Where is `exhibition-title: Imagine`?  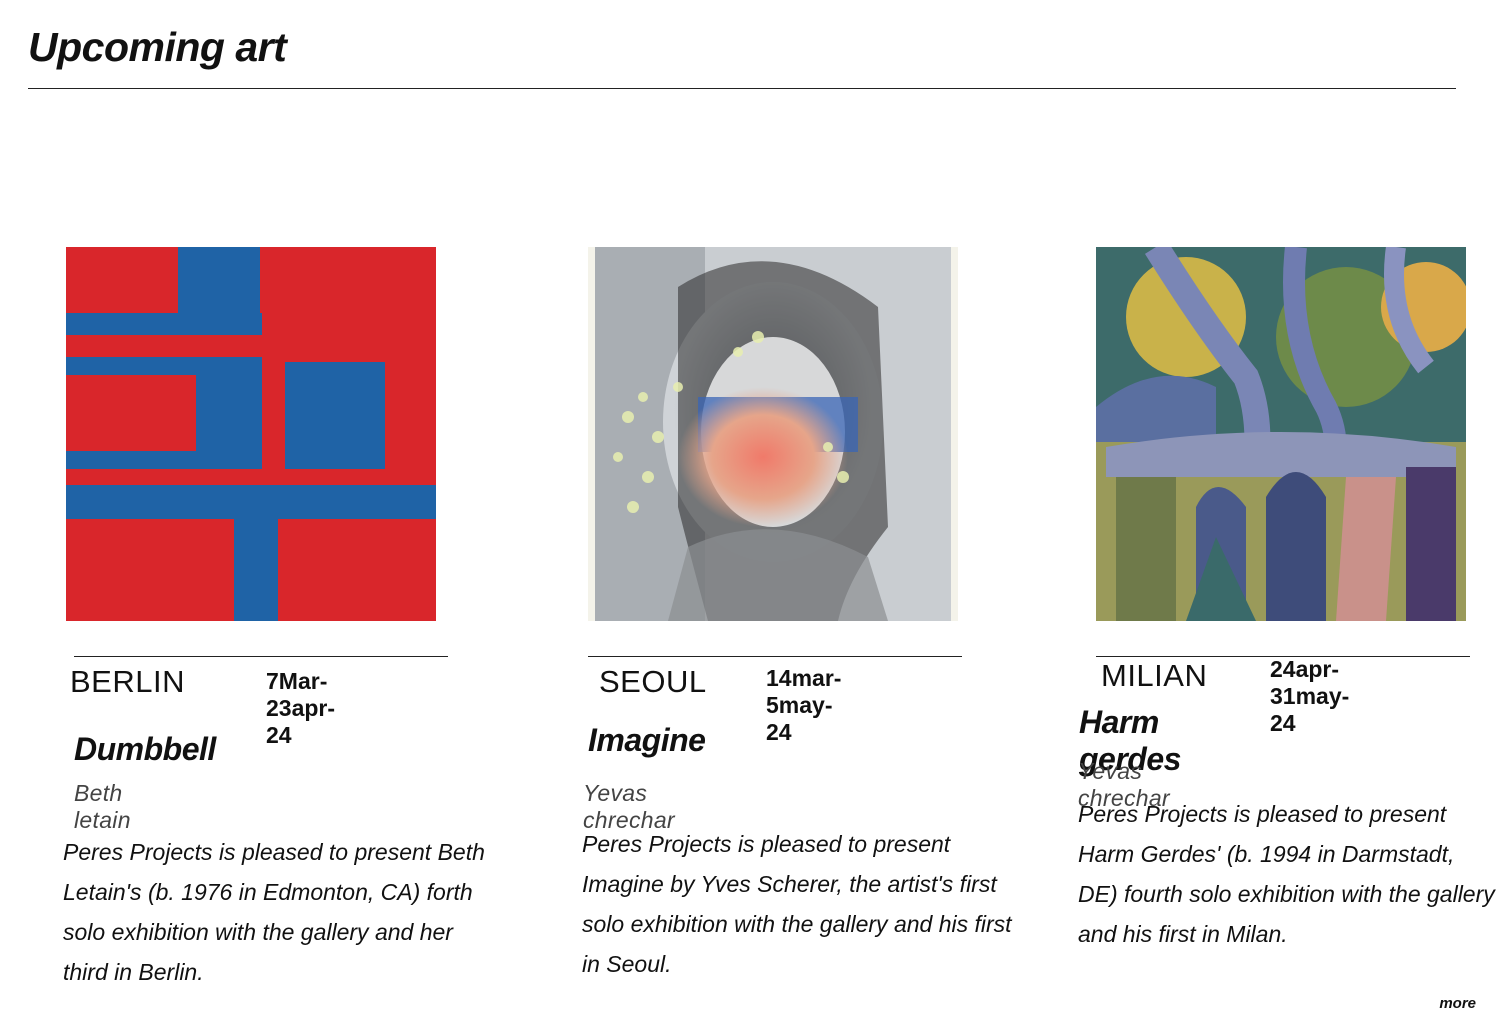 exhibition-title: Imagine is located at coordinates (647, 740).